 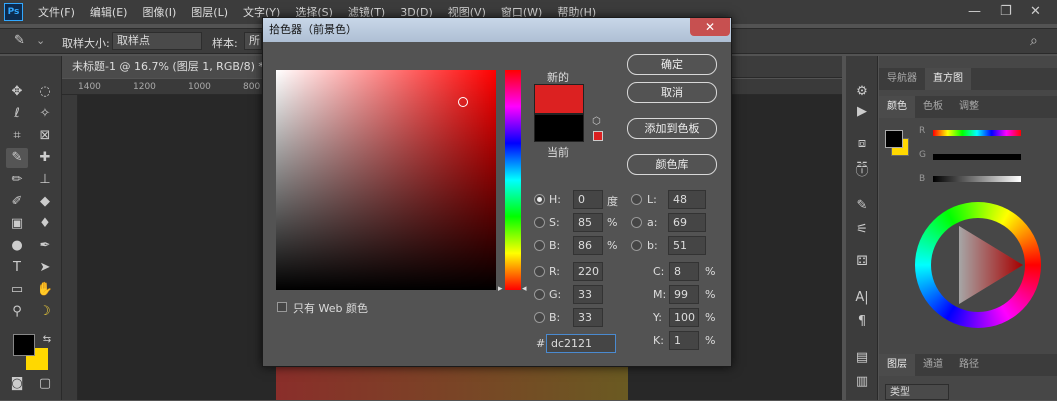 What do you see at coordinates (687, 222) in the screenshot?
I see `a-input: 69` at bounding box center [687, 222].